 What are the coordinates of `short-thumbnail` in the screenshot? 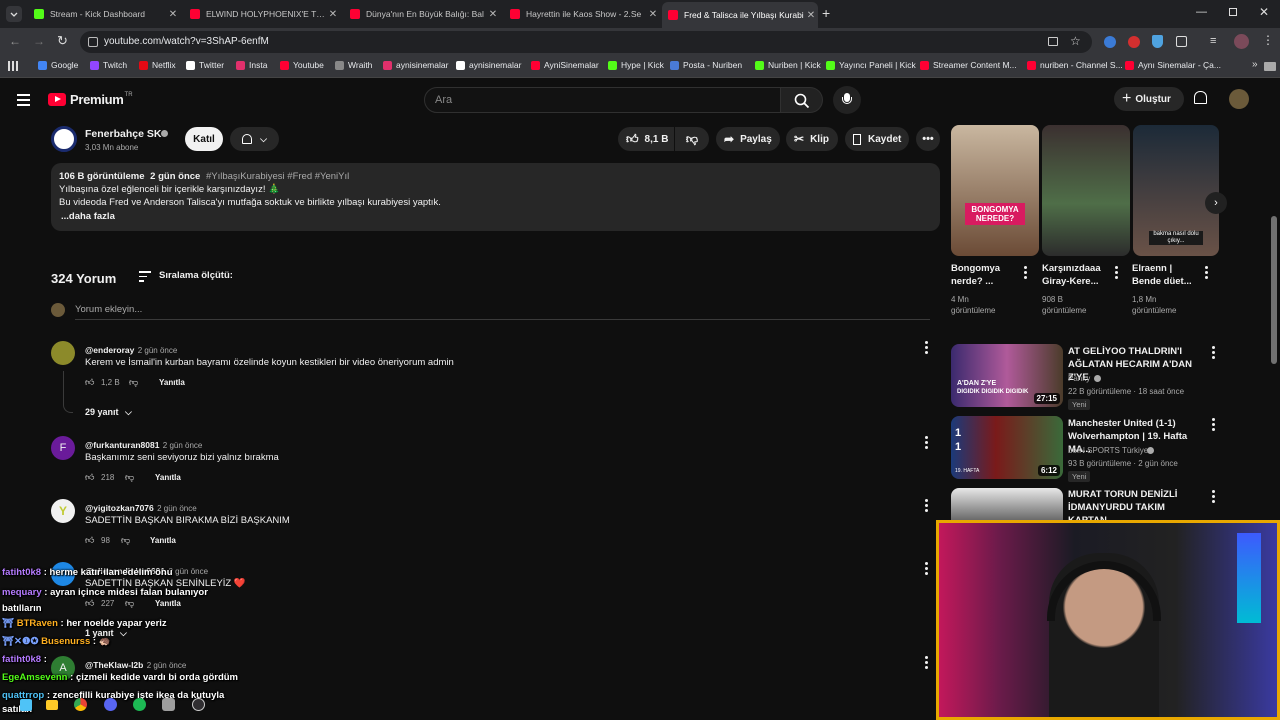 It's located at (1086, 190).